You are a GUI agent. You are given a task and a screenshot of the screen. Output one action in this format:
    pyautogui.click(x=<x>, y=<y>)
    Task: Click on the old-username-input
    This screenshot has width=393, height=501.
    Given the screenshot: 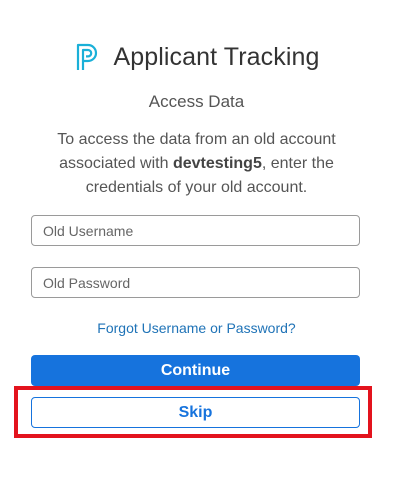 What is the action you would take?
    pyautogui.click(x=195, y=230)
    